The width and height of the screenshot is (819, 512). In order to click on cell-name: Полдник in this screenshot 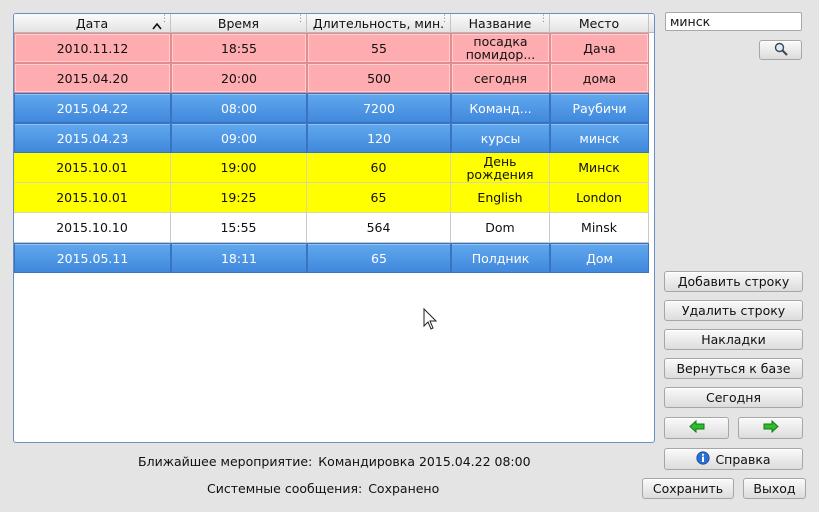, I will do `click(500, 258)`.